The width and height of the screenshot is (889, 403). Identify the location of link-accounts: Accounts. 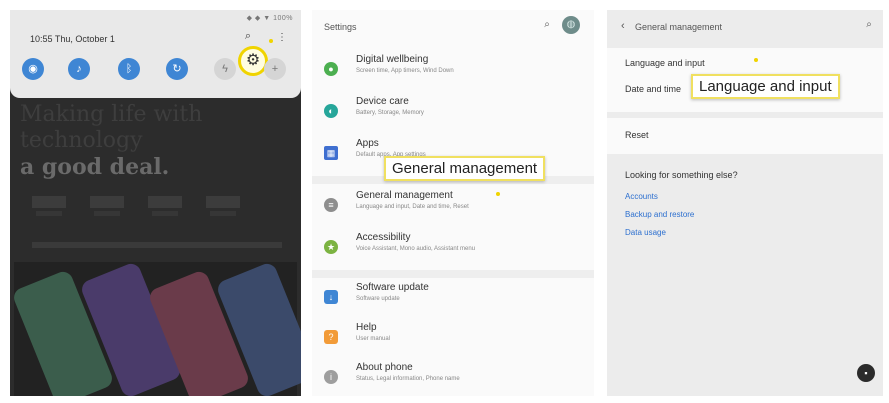
(641, 196).